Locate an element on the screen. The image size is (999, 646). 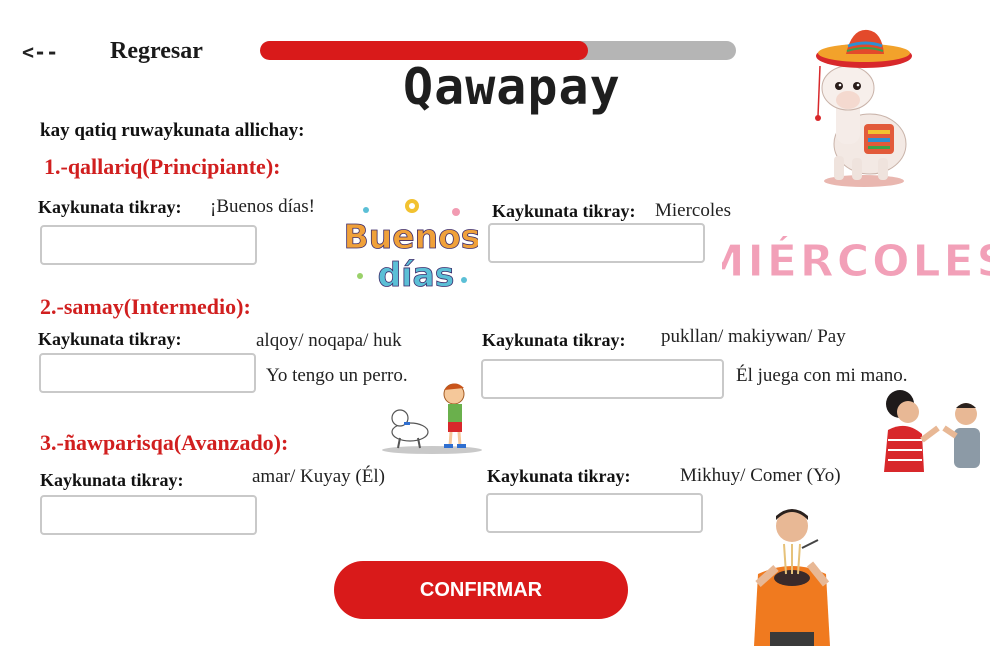
exercise-hint: amar/ Kuyay (Él) is located at coordinates (318, 476).